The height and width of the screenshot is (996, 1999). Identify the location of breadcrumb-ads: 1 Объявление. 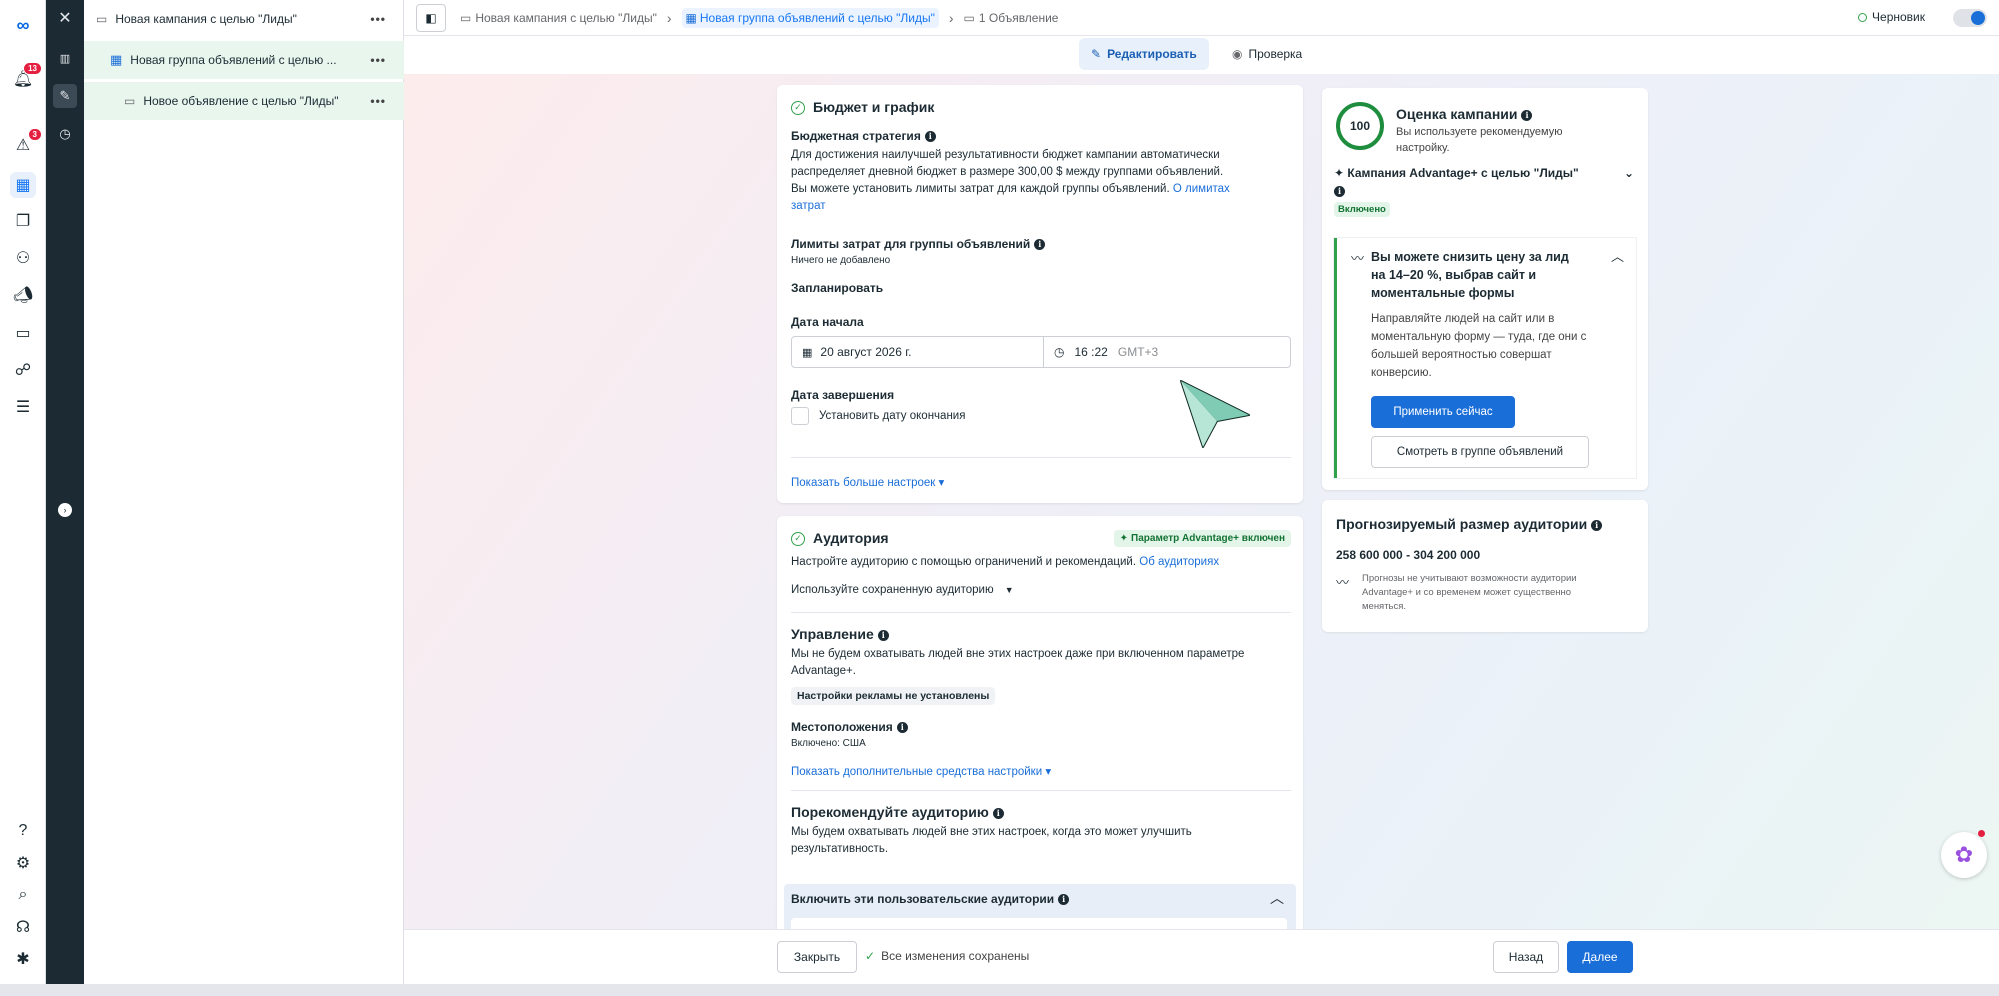
(1019, 18).